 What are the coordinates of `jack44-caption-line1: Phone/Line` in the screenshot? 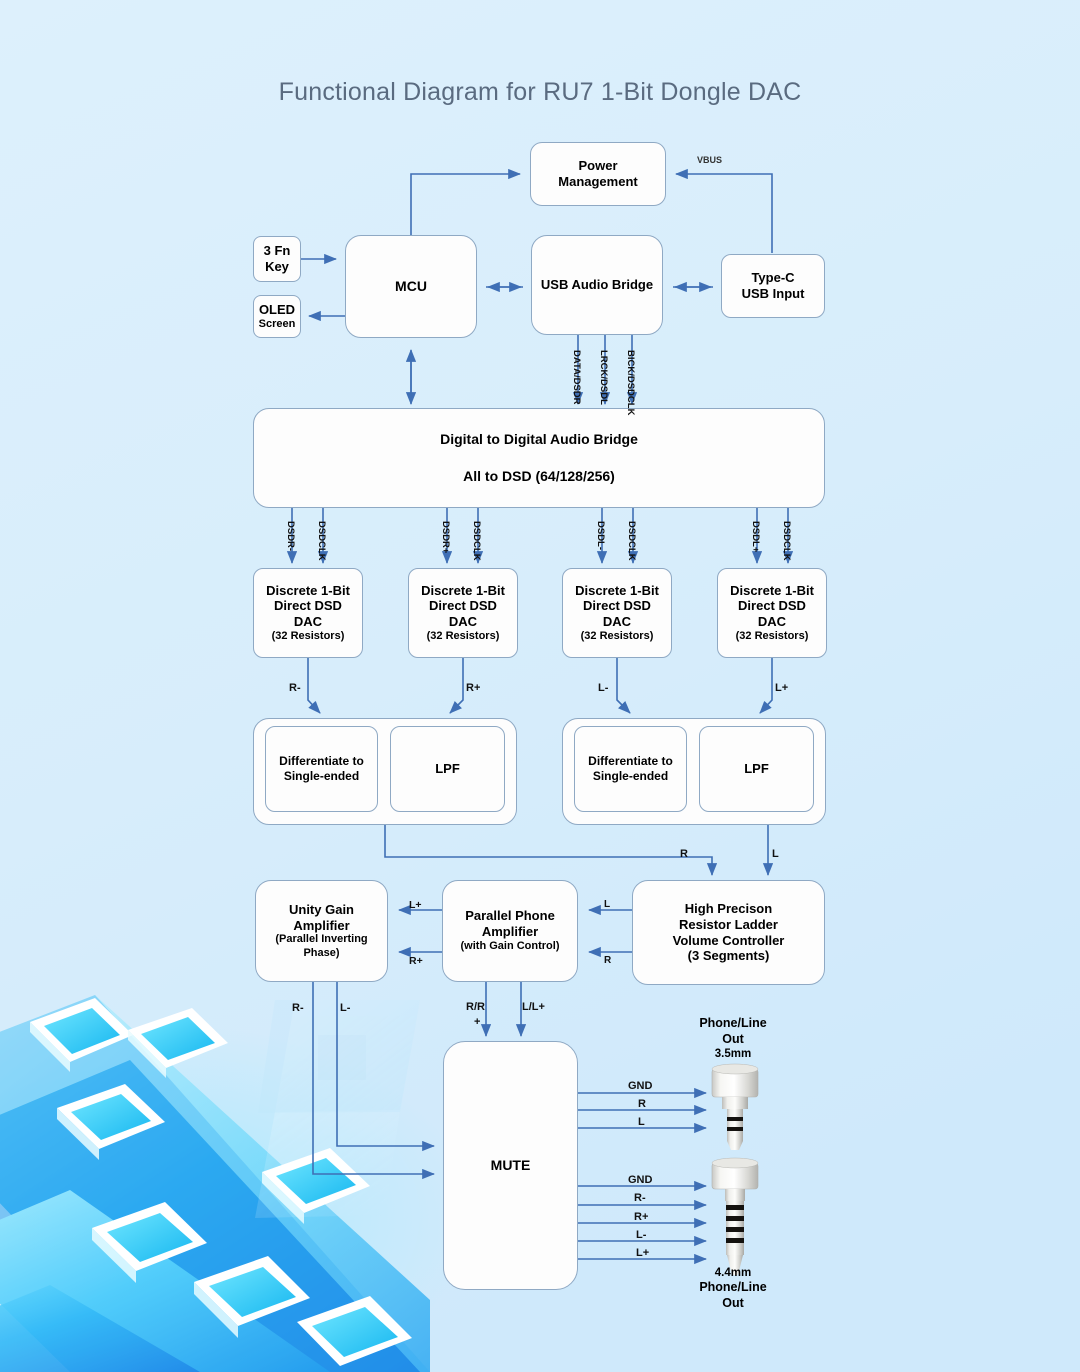 It's located at (733, 1287).